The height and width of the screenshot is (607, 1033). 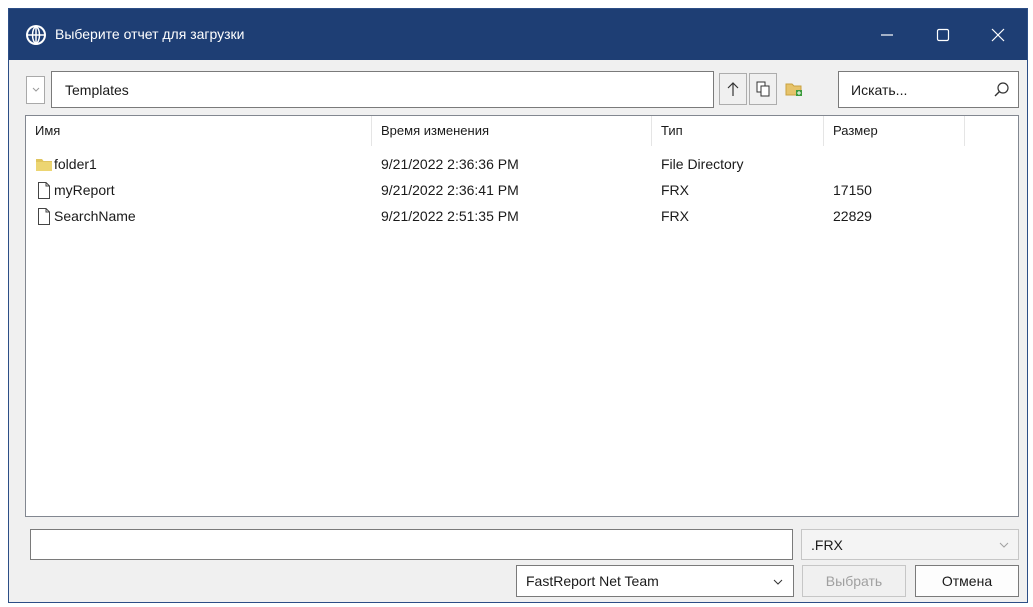 I want to click on minimize-button, so click(x=887, y=34).